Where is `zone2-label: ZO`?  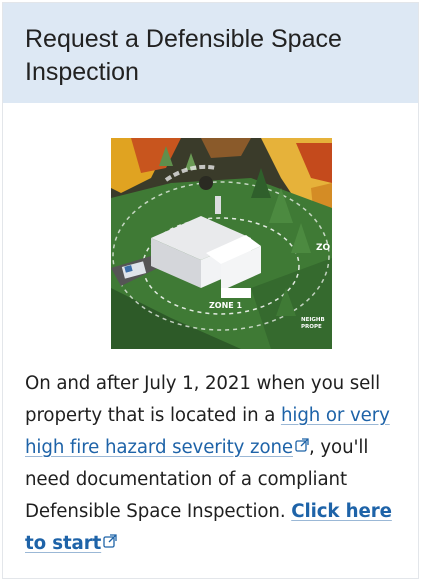
zone2-label: ZO is located at coordinates (323, 248).